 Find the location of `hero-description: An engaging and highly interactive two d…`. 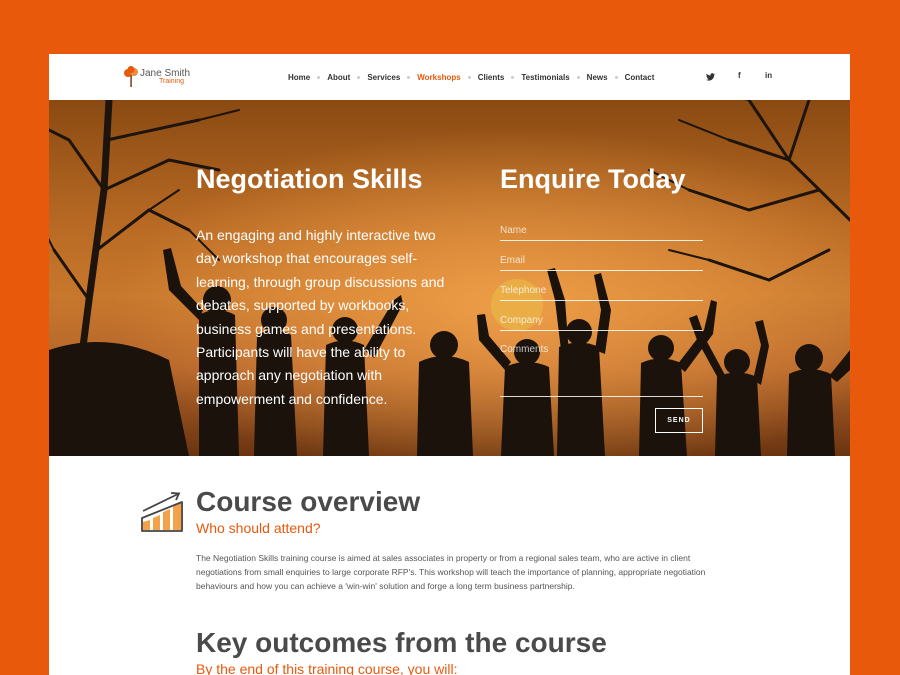

hero-description: An engaging and highly interactive two d… is located at coordinates (320, 317).